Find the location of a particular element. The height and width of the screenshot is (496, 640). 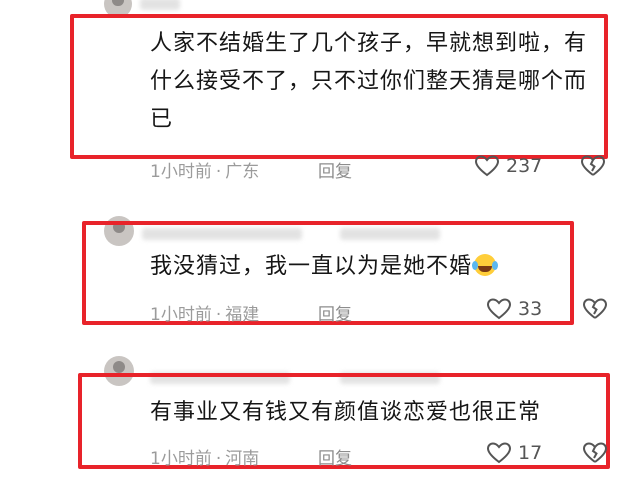

comment-meta: 1小时前 · 福建 is located at coordinates (204, 312).